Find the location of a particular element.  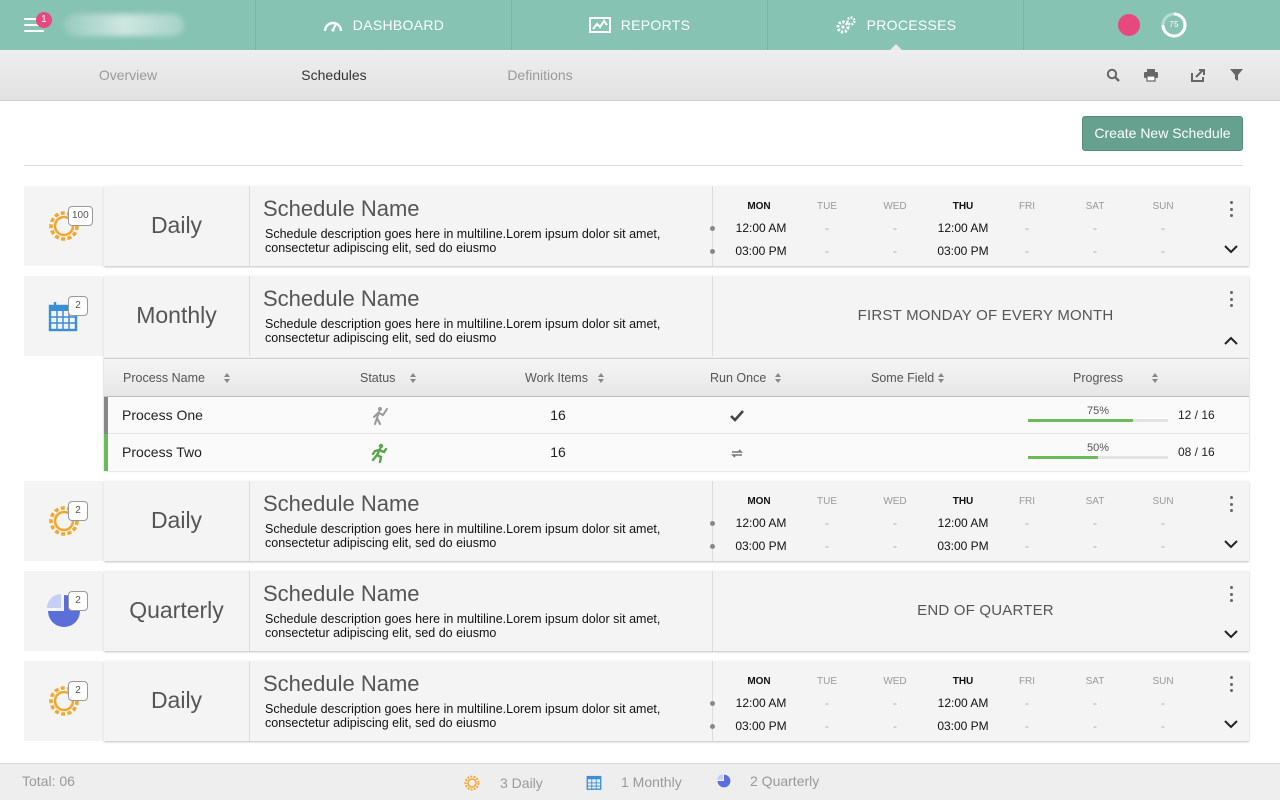

export-icon is located at coordinates (1198, 75).